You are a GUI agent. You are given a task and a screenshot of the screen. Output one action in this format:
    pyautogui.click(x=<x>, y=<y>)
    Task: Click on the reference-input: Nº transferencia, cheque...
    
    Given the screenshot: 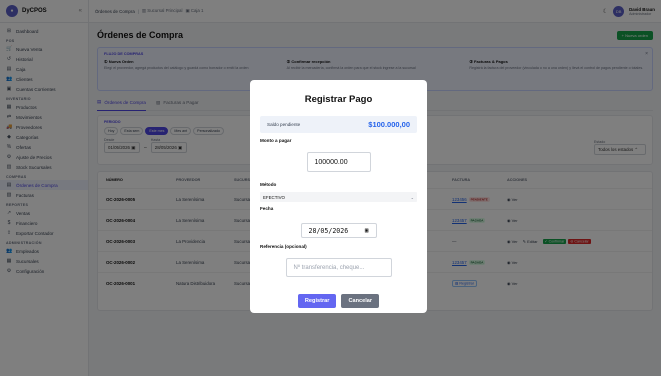 What is the action you would take?
    pyautogui.click(x=338, y=267)
    